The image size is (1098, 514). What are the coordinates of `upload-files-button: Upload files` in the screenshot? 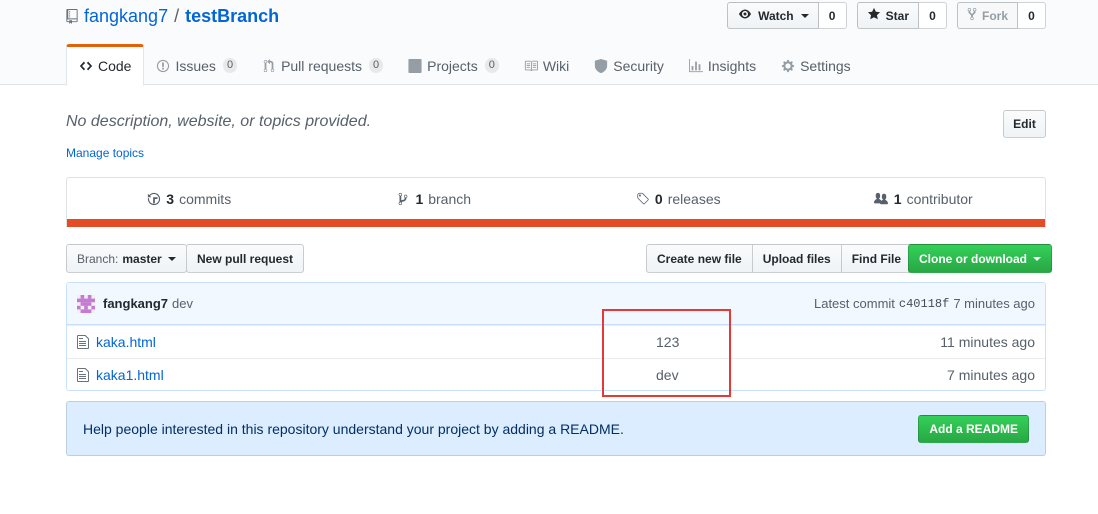 It's located at (796, 258).